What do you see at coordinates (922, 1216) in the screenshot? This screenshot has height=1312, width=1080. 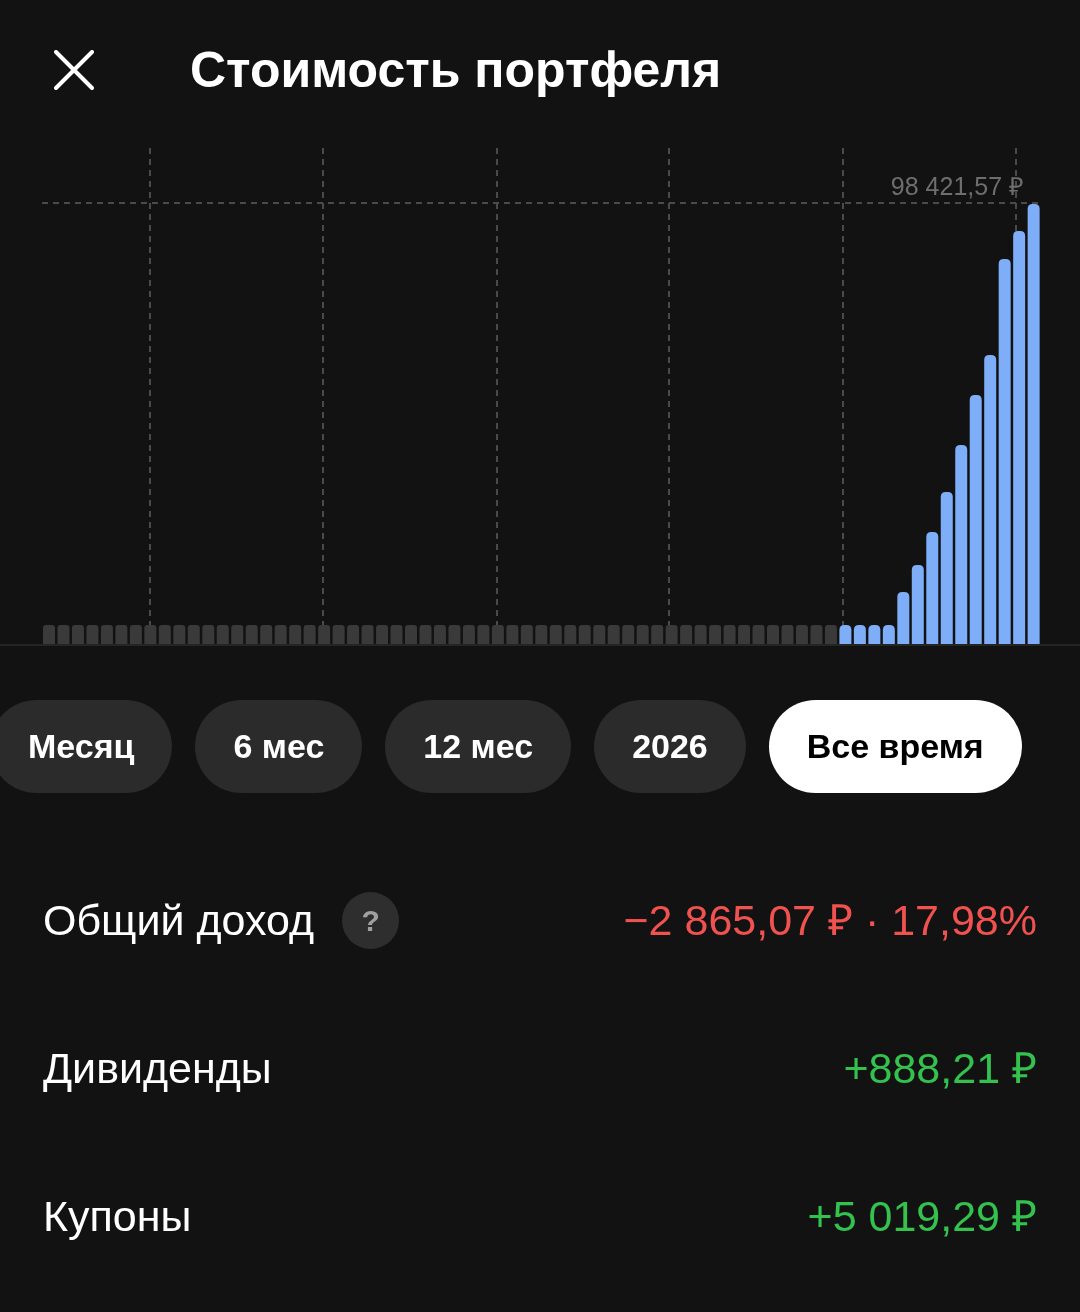 I see `stat-value: +5 019,29 ₽` at bounding box center [922, 1216].